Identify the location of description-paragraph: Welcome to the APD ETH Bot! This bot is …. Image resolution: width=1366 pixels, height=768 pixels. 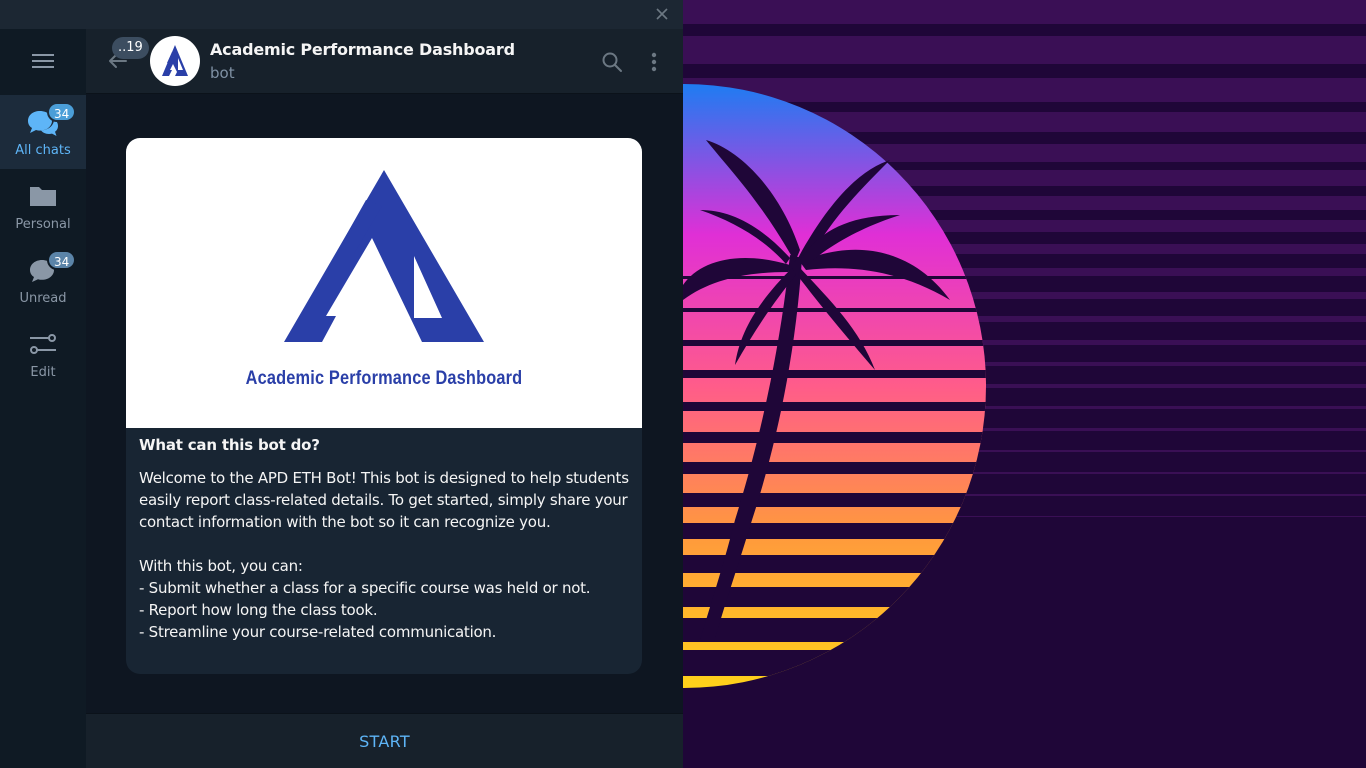
(384, 500).